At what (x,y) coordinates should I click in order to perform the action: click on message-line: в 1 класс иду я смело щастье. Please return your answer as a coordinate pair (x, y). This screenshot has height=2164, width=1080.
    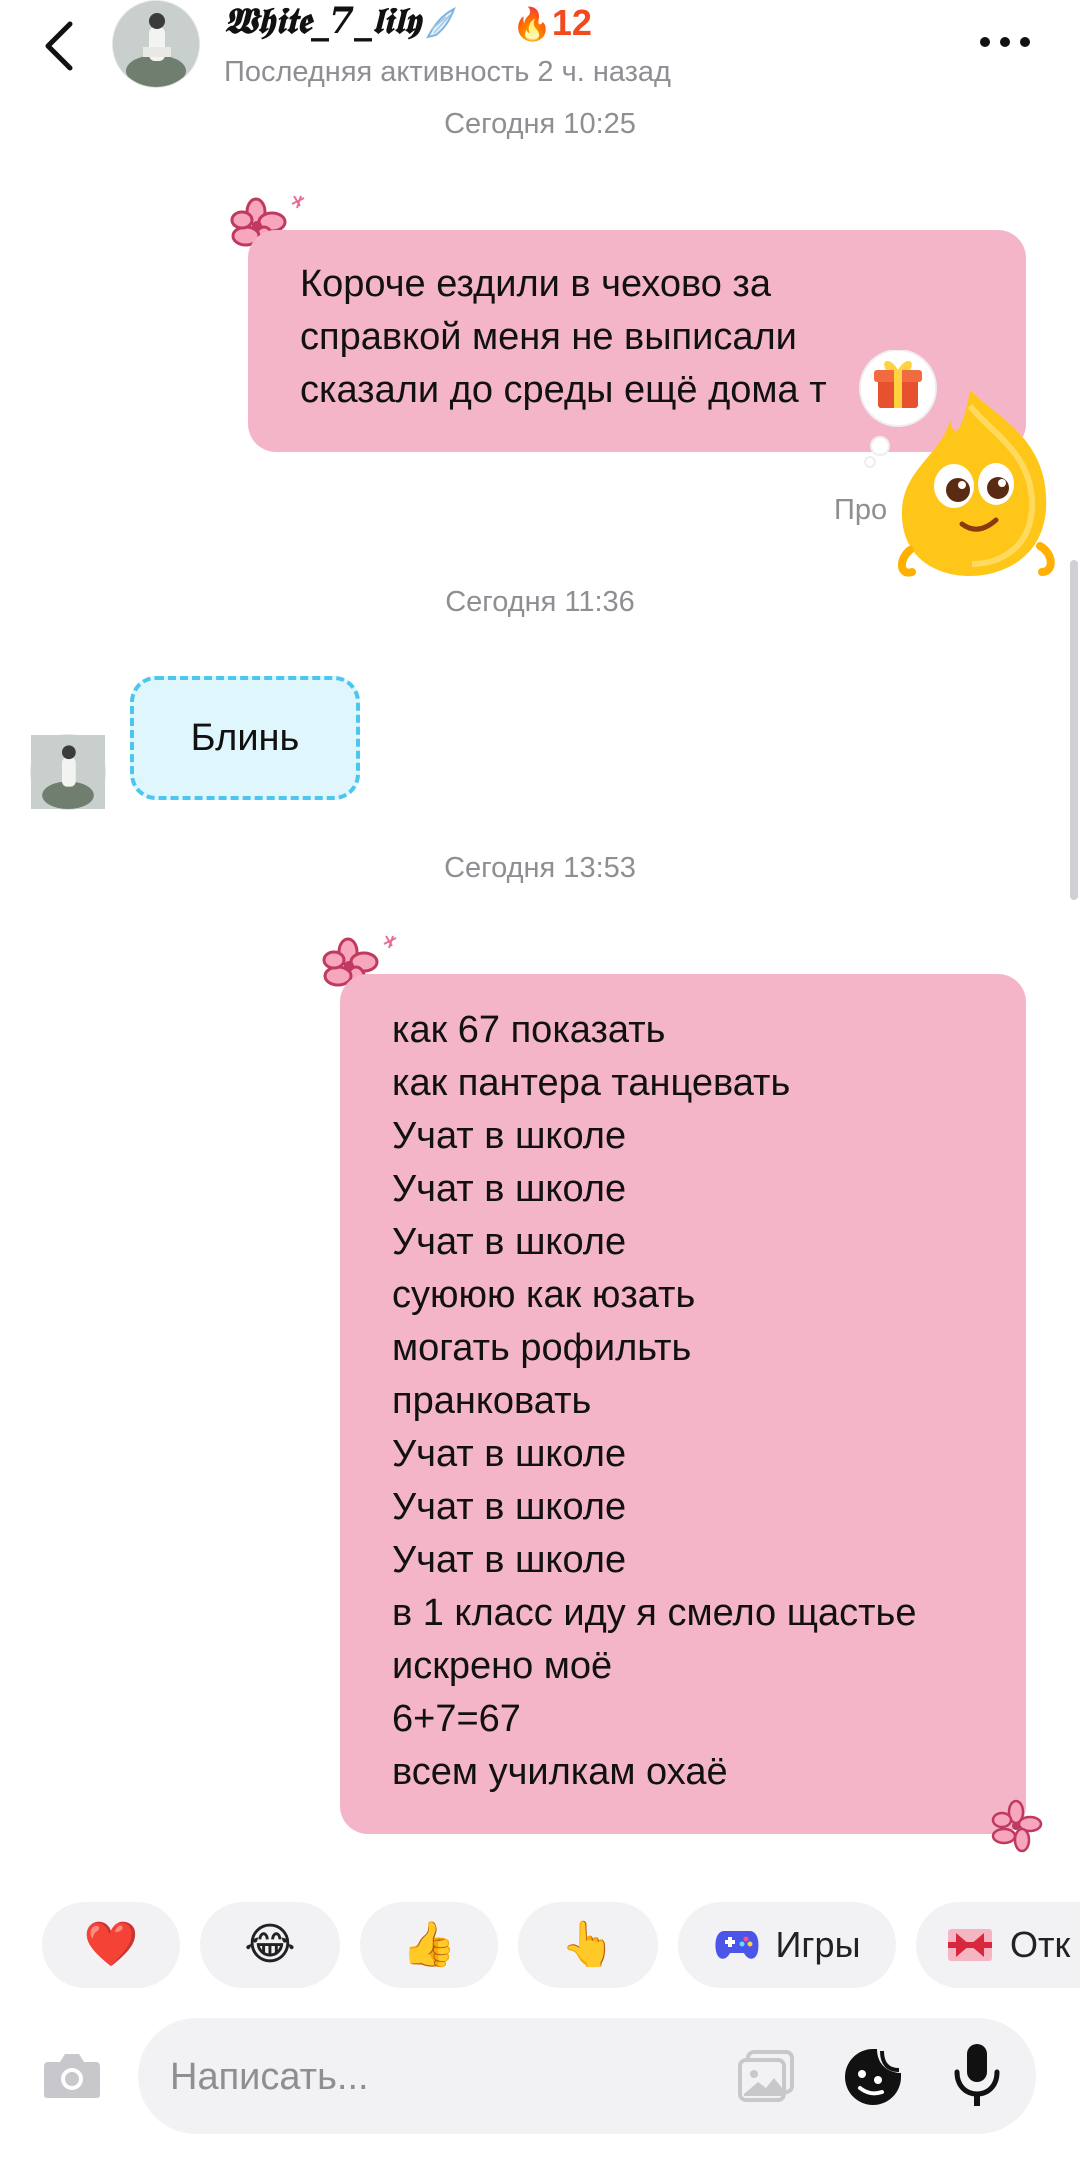
    Looking at the image, I should click on (654, 1613).